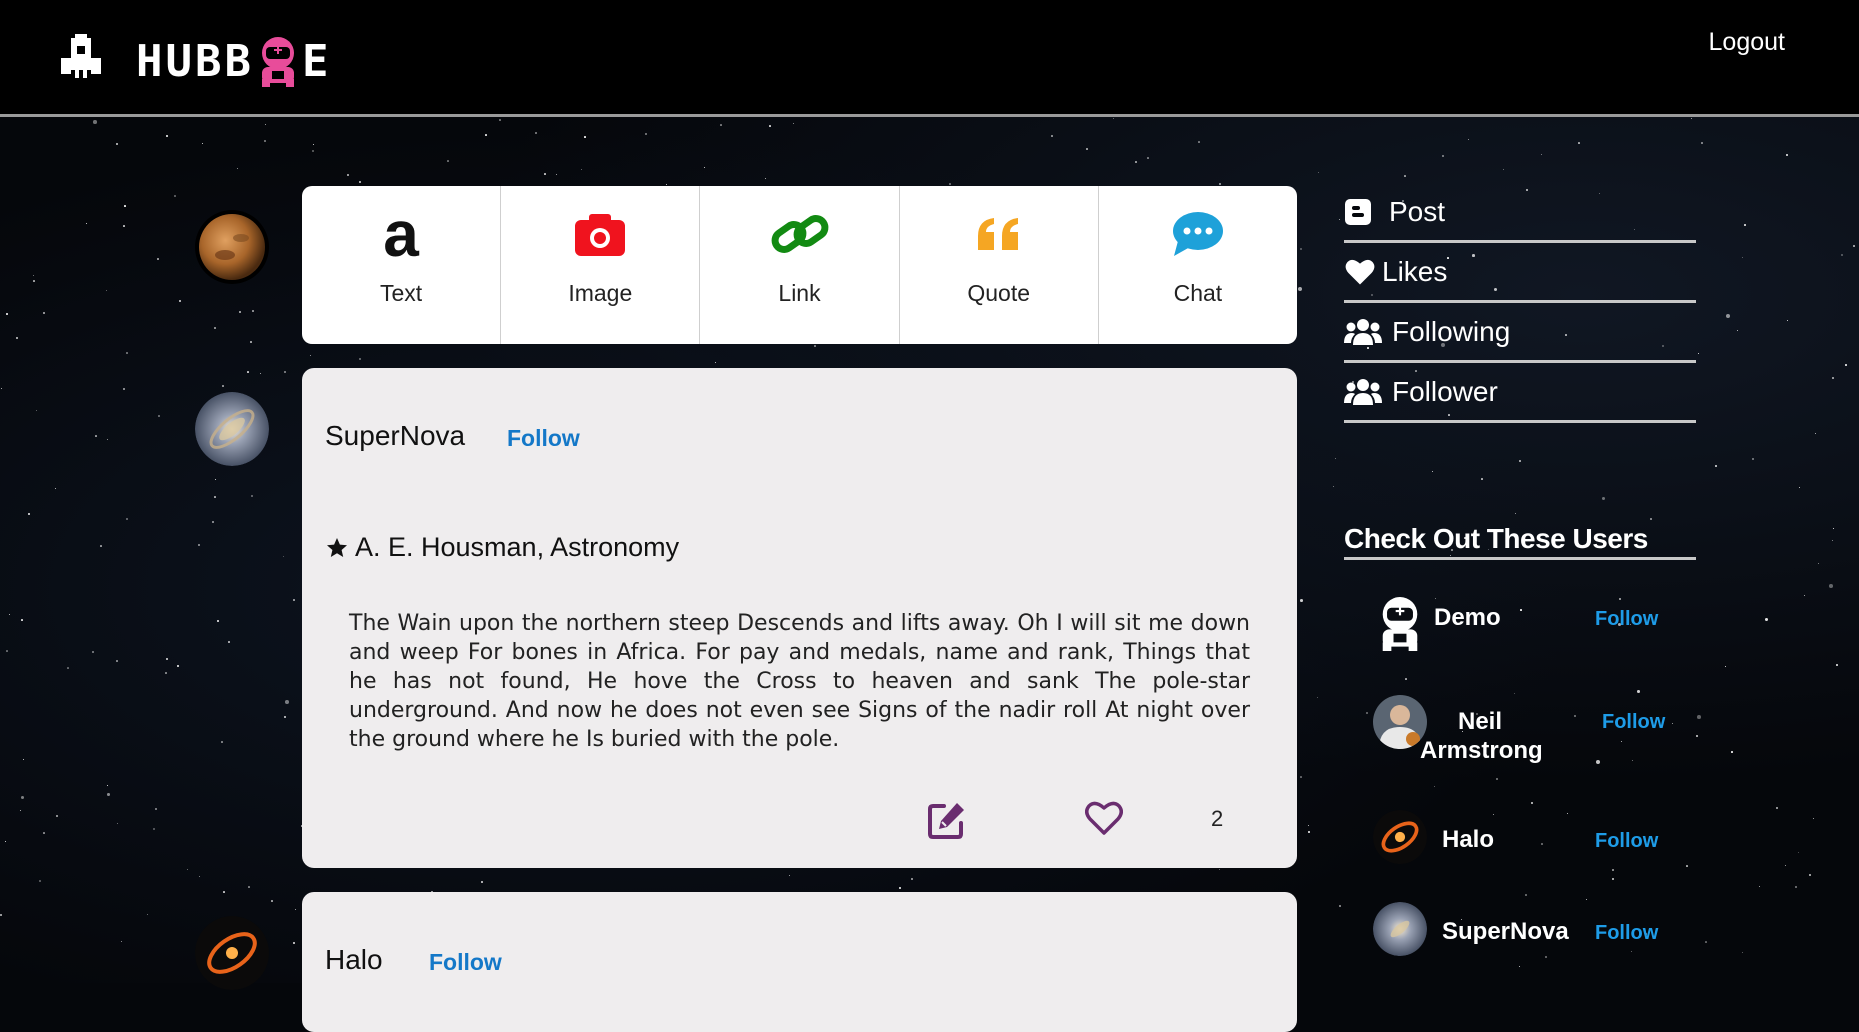 The height and width of the screenshot is (1032, 1859). Describe the element at coordinates (232, 247) in the screenshot. I see `current-user-avatar` at that location.